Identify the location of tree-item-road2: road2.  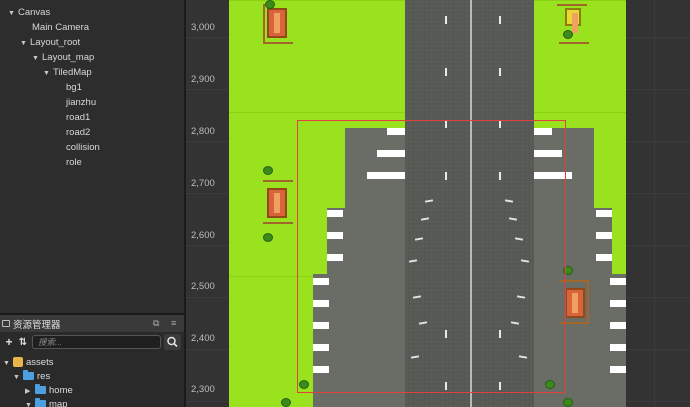
(78, 132).